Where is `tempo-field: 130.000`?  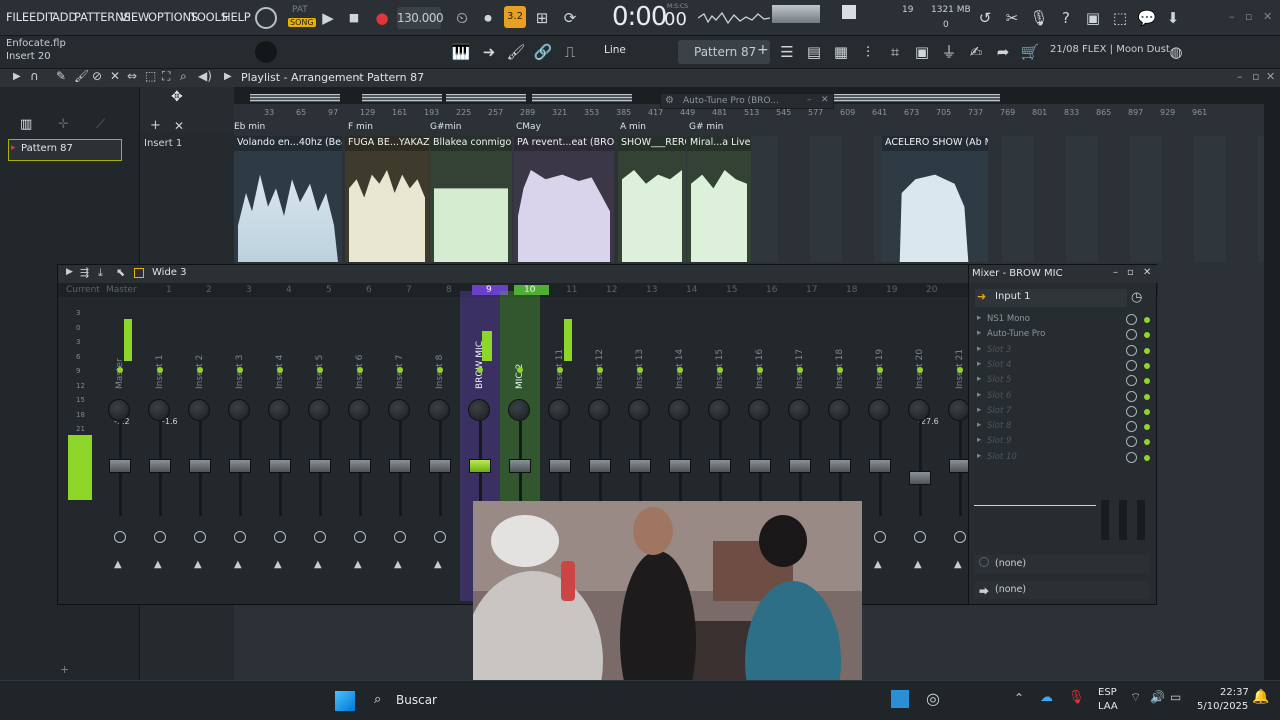 tempo-field: 130.000 is located at coordinates (420, 18).